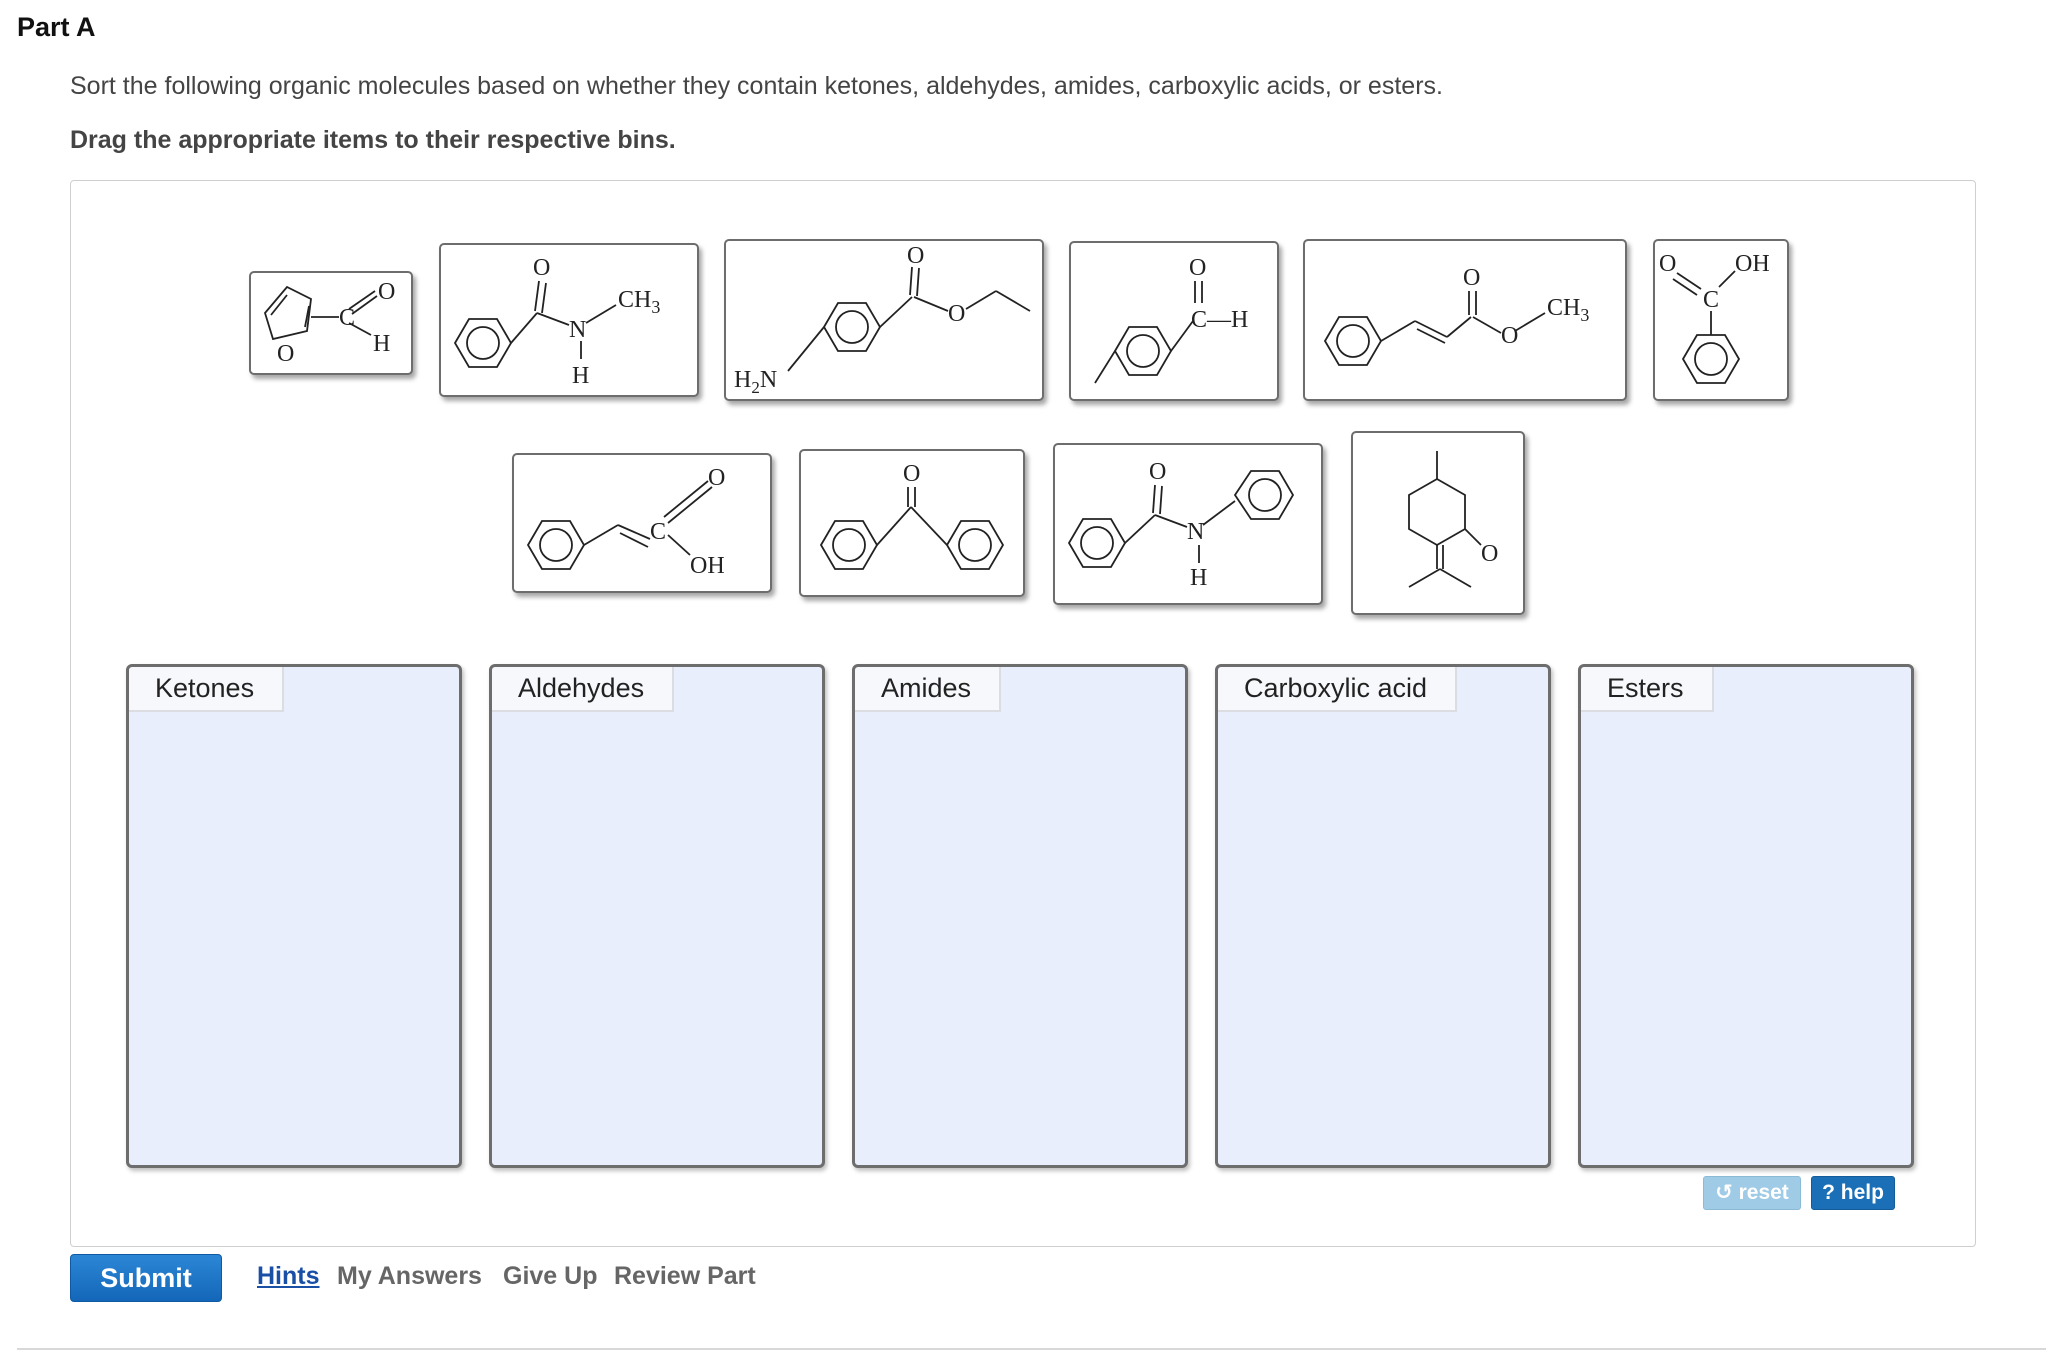 The height and width of the screenshot is (1353, 2046). I want to click on bin-label-amides: Amides, so click(928, 689).